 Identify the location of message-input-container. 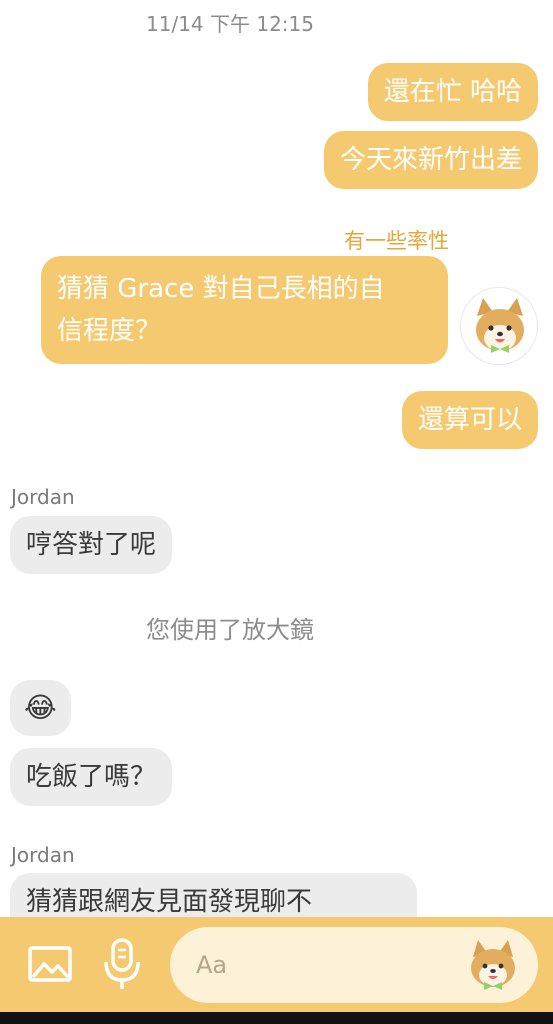
(354, 965).